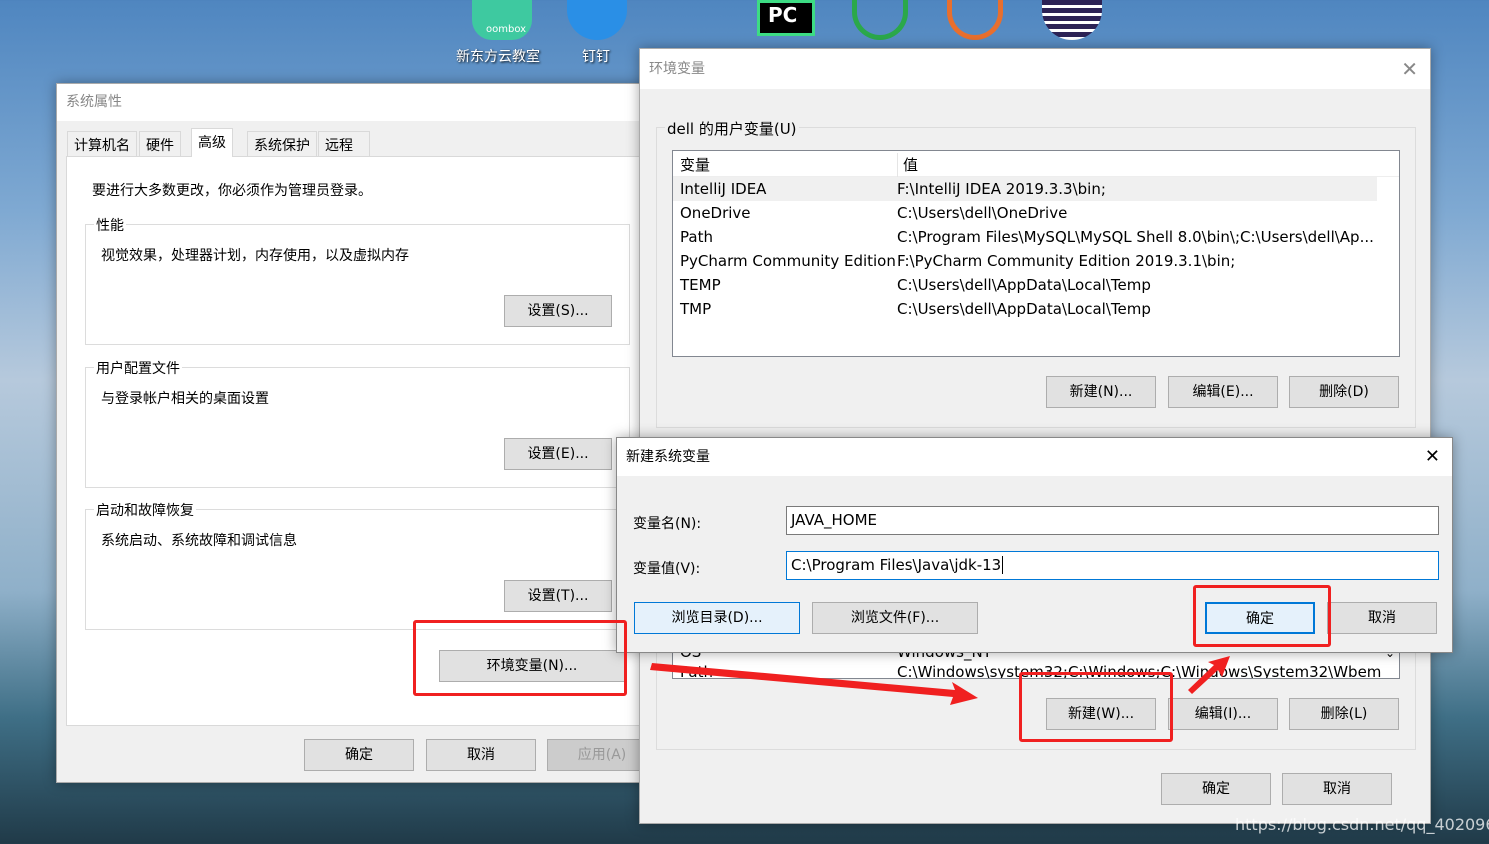  I want to click on arrow-to-new, so click(814, 684).